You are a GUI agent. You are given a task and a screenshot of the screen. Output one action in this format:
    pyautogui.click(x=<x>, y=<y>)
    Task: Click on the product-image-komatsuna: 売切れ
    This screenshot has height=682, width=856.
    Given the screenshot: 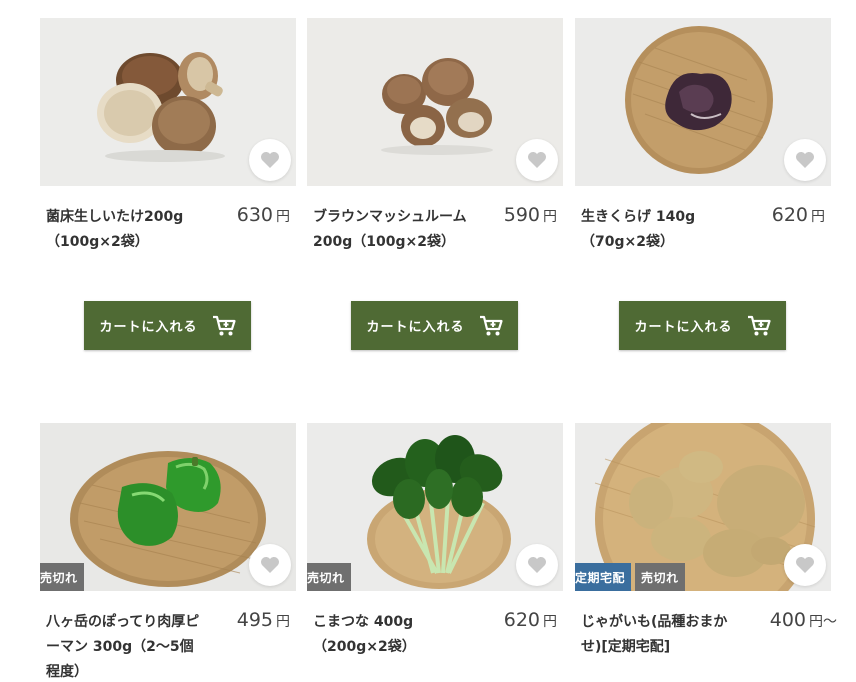 What is the action you would take?
    pyautogui.click(x=435, y=507)
    